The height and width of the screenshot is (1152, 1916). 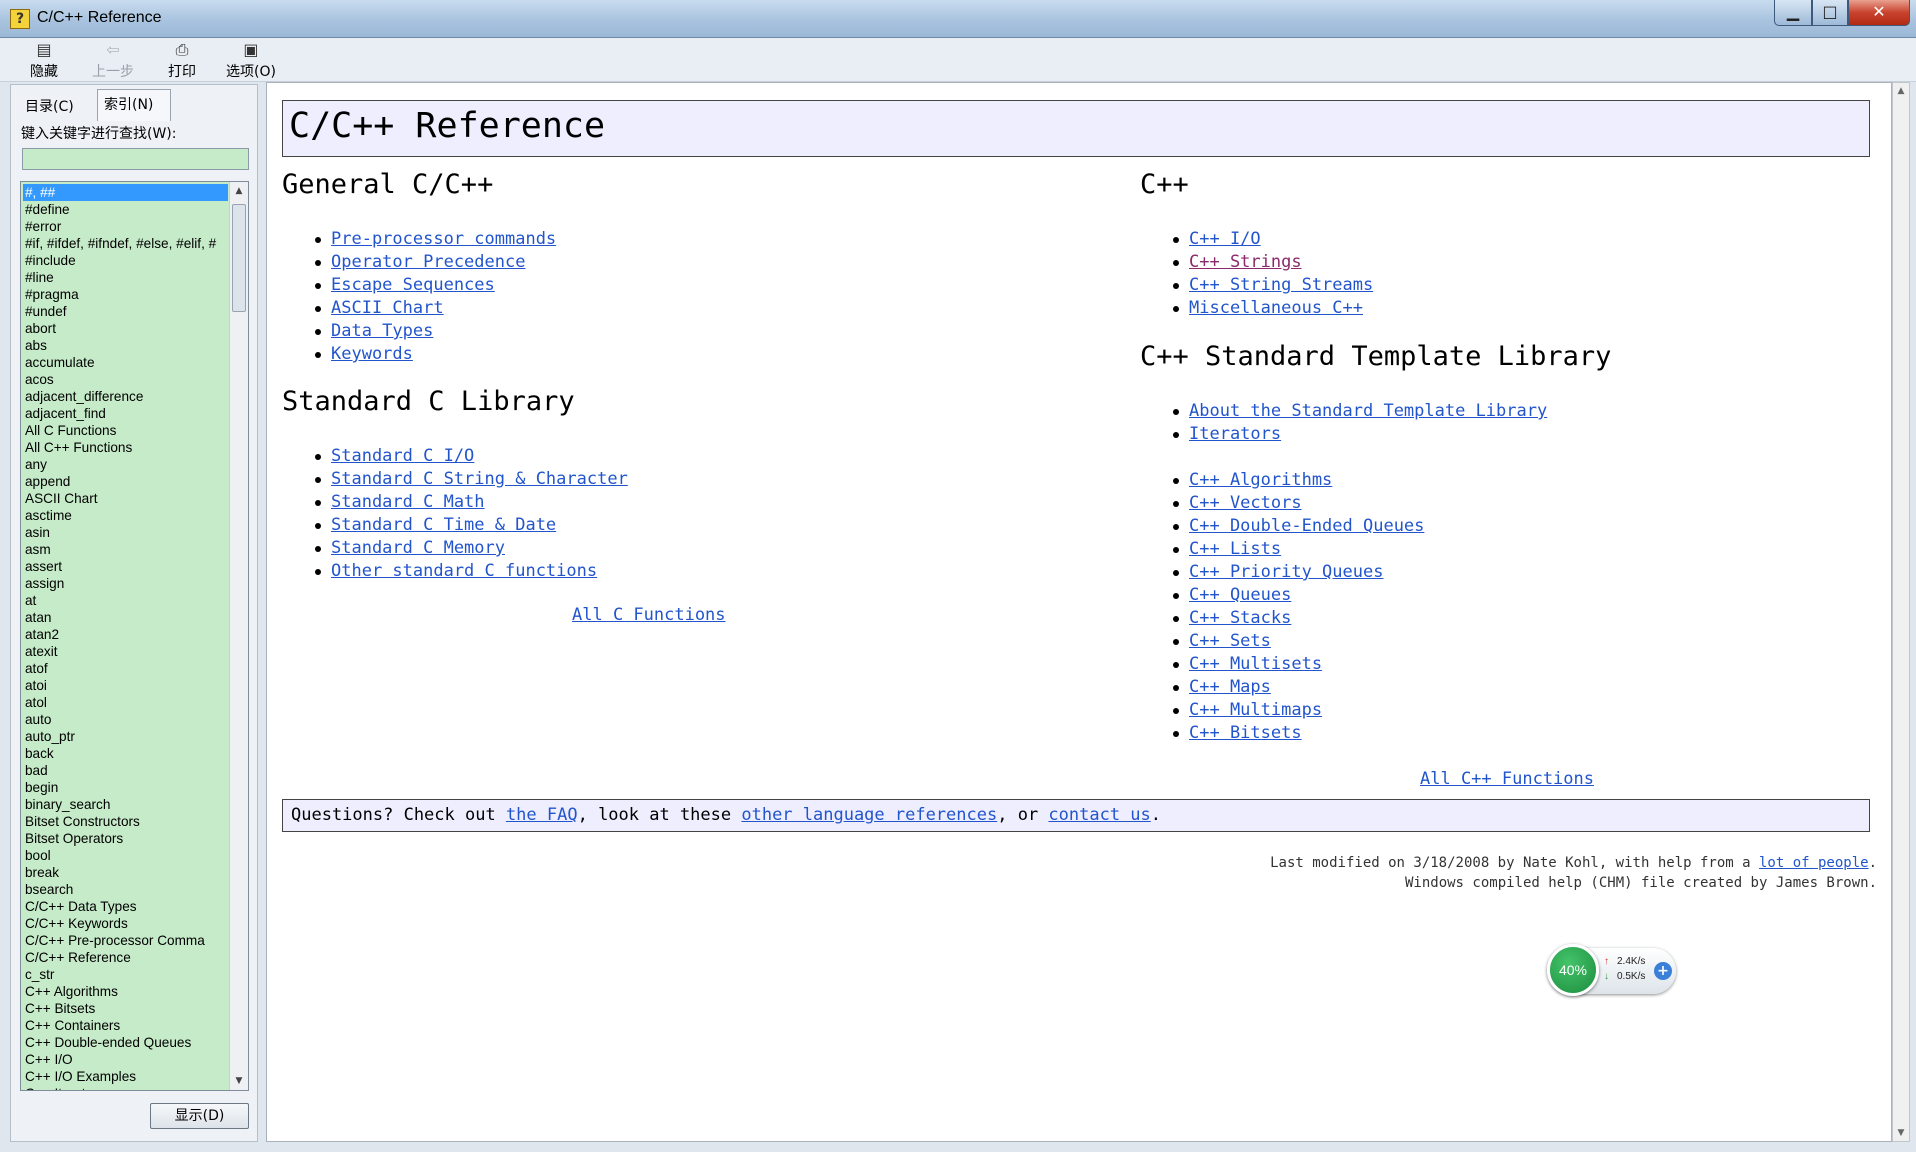 What do you see at coordinates (239, 258) in the screenshot?
I see `scroll-thumb` at bounding box center [239, 258].